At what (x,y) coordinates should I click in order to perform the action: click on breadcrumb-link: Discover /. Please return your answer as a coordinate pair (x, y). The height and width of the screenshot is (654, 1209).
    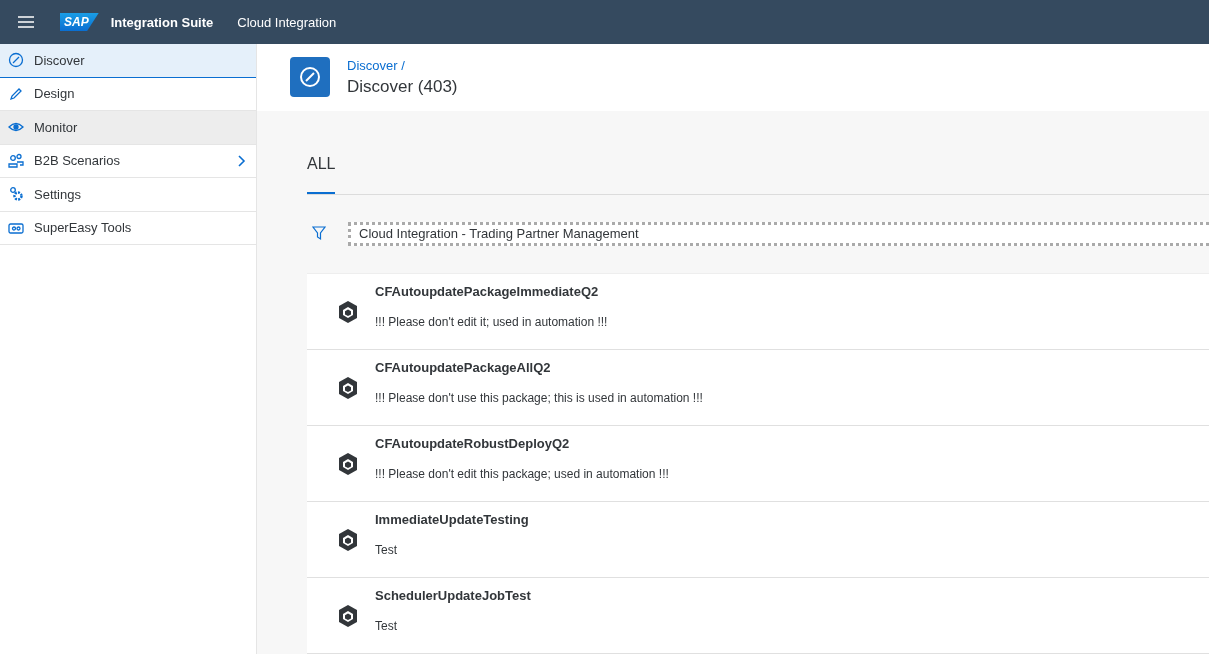
    Looking at the image, I should click on (402, 65).